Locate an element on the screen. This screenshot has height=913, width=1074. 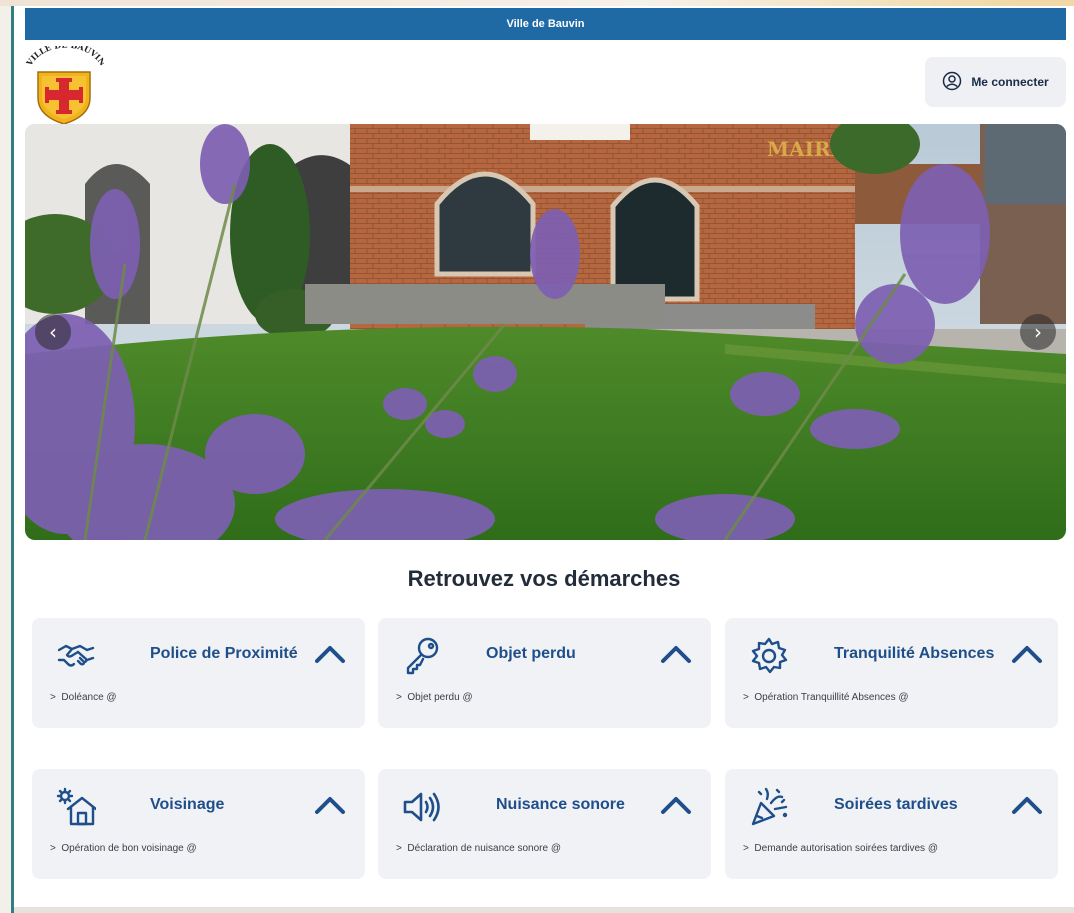
key-icon is located at coordinates (422, 656).